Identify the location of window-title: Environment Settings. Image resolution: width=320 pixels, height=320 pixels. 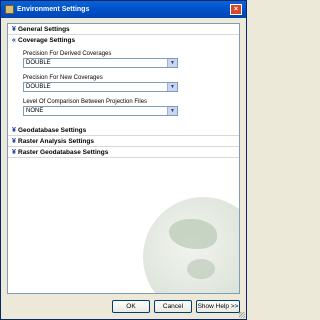
(53, 9).